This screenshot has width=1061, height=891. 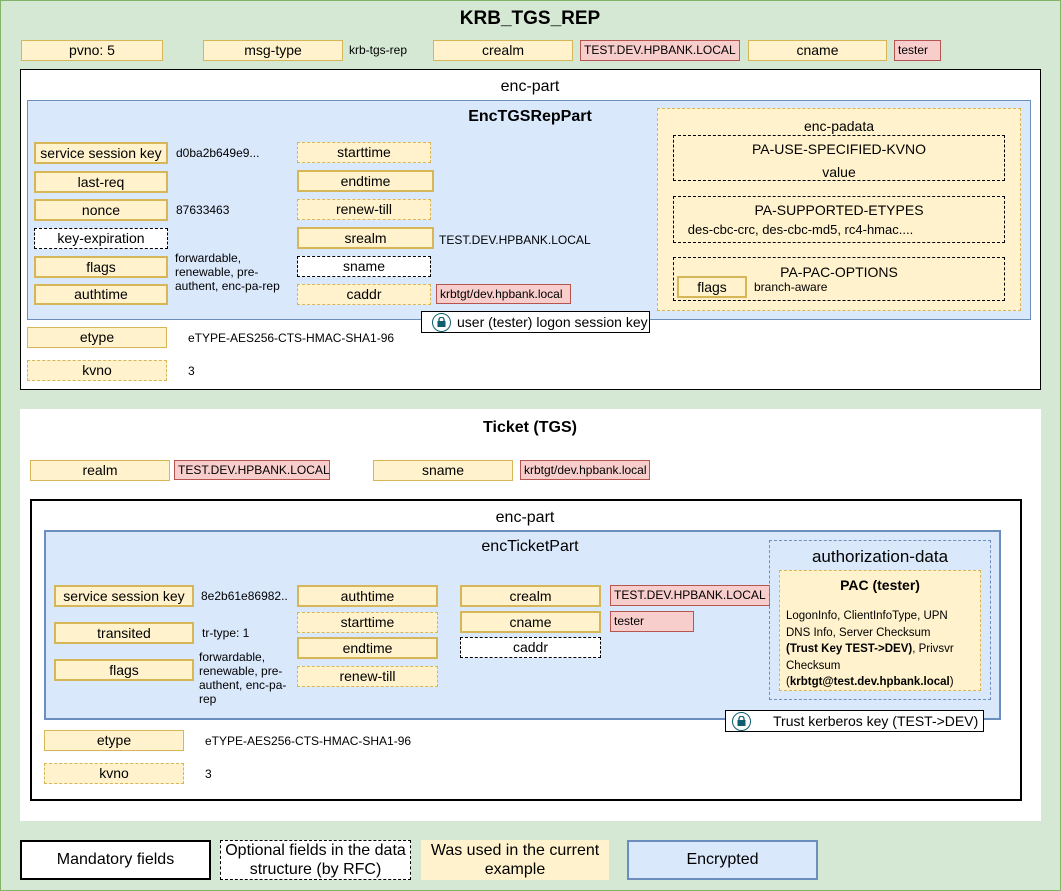 What do you see at coordinates (124, 633) in the screenshot?
I see `transited-field: transited` at bounding box center [124, 633].